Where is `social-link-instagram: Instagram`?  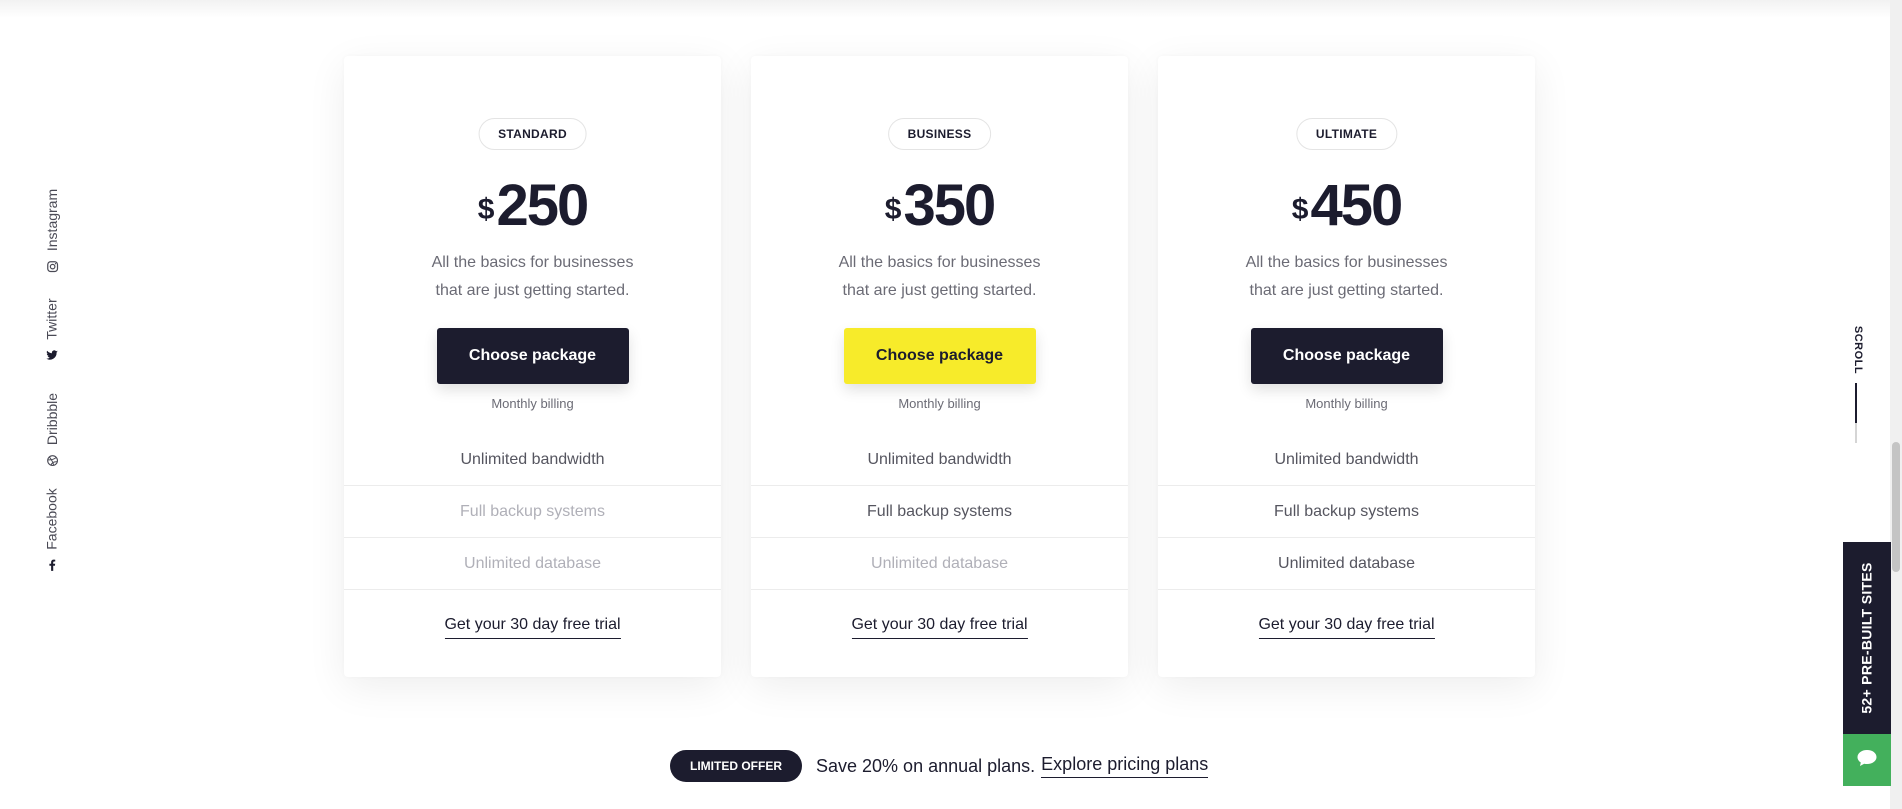 social-link-instagram: Instagram is located at coordinates (52, 231).